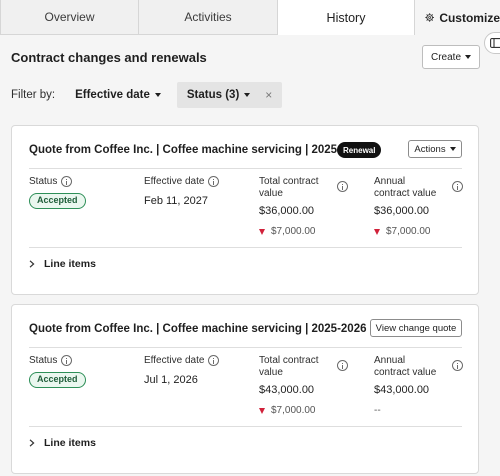 The width and height of the screenshot is (500, 476). Describe the element at coordinates (176, 201) in the screenshot. I see `effective-date-value: Feb 11, 2027` at that location.